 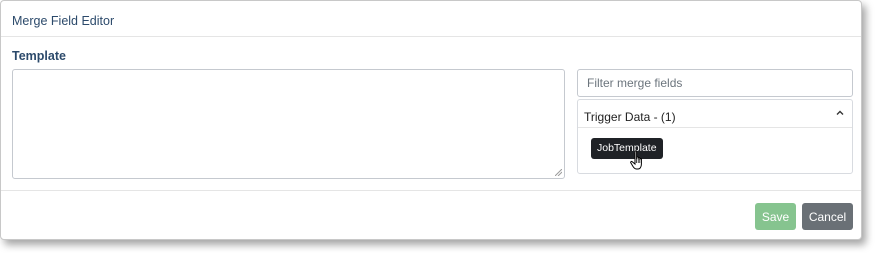 I want to click on save-button: Save, so click(x=775, y=216).